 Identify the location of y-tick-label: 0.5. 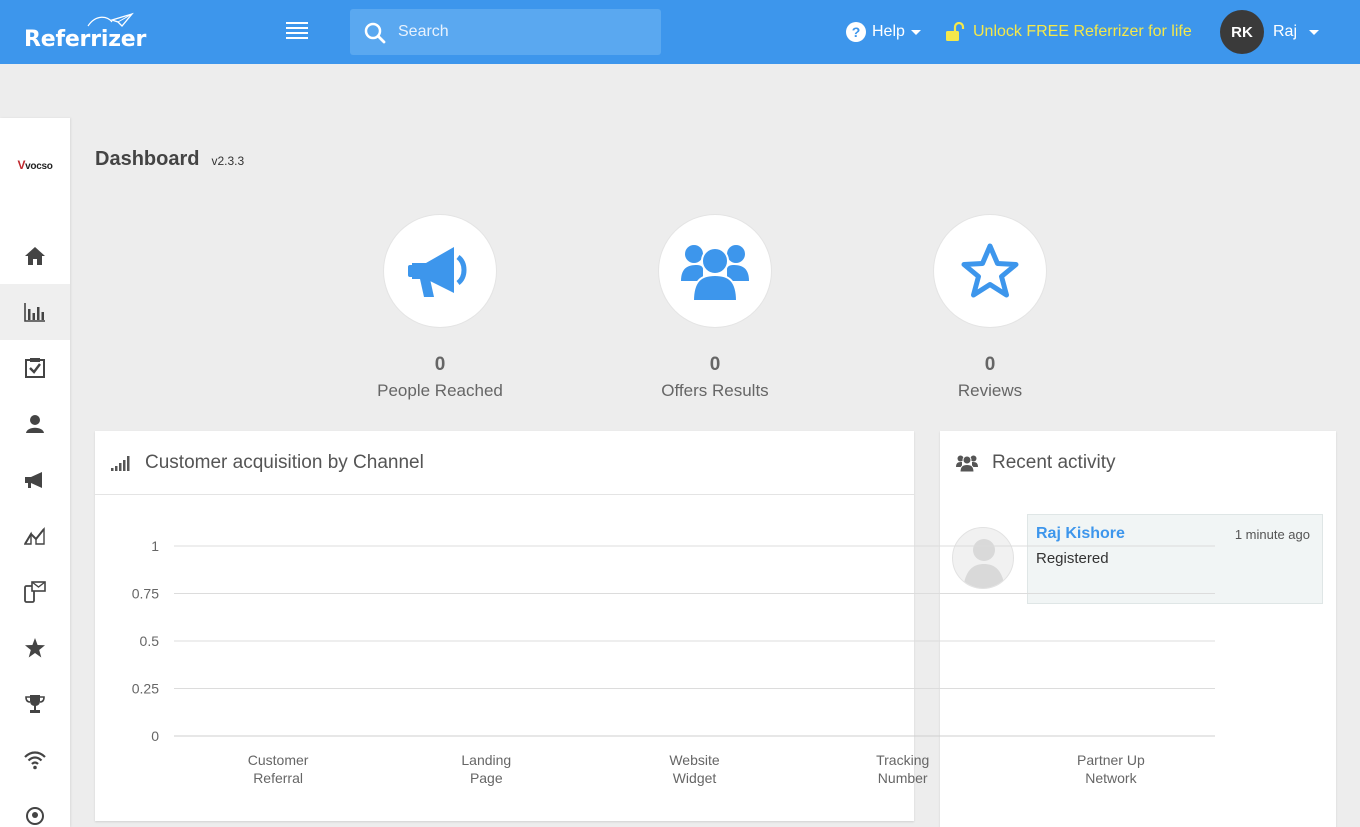
(150, 641).